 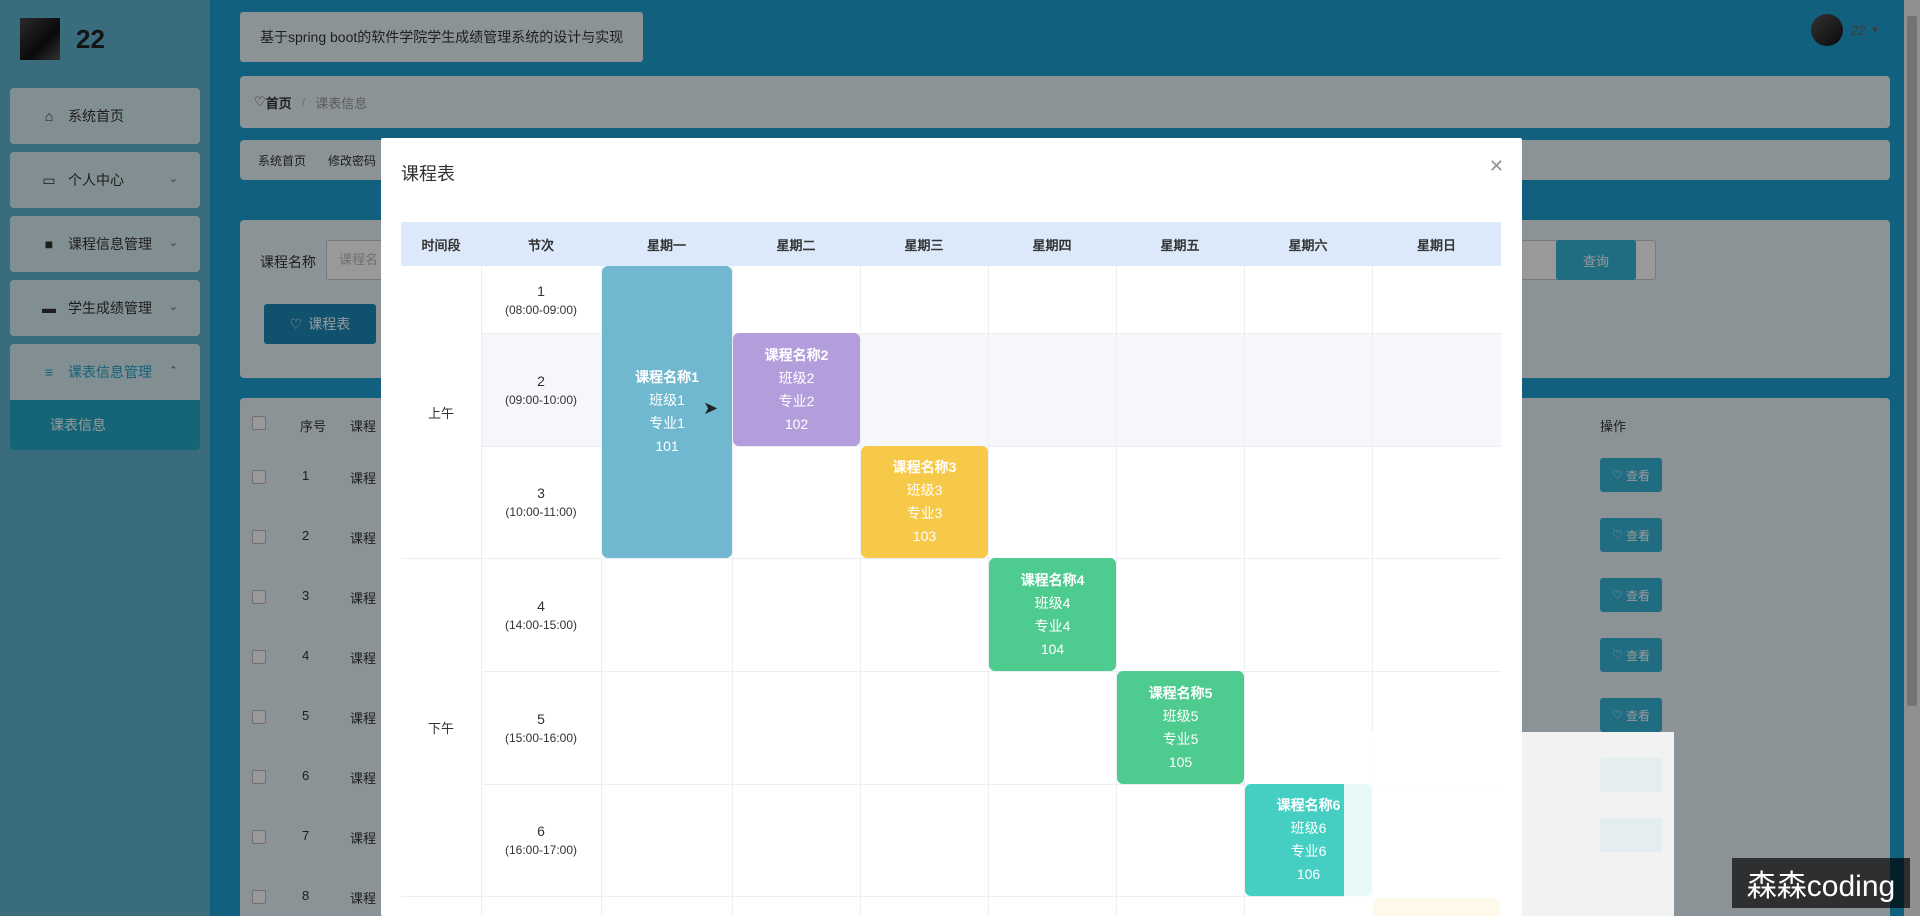 I want to click on slot-2: 2 (09:00-10:00), so click(x=541, y=389).